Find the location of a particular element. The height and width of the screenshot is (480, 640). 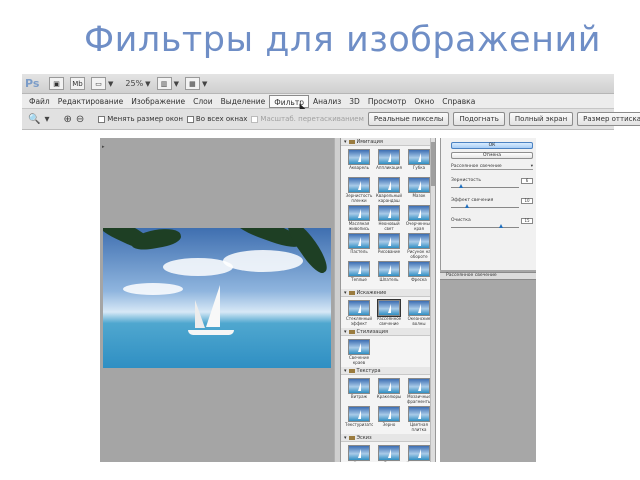

gallery-category-header: ▾ Текстура is located at coordinates (388, 371).